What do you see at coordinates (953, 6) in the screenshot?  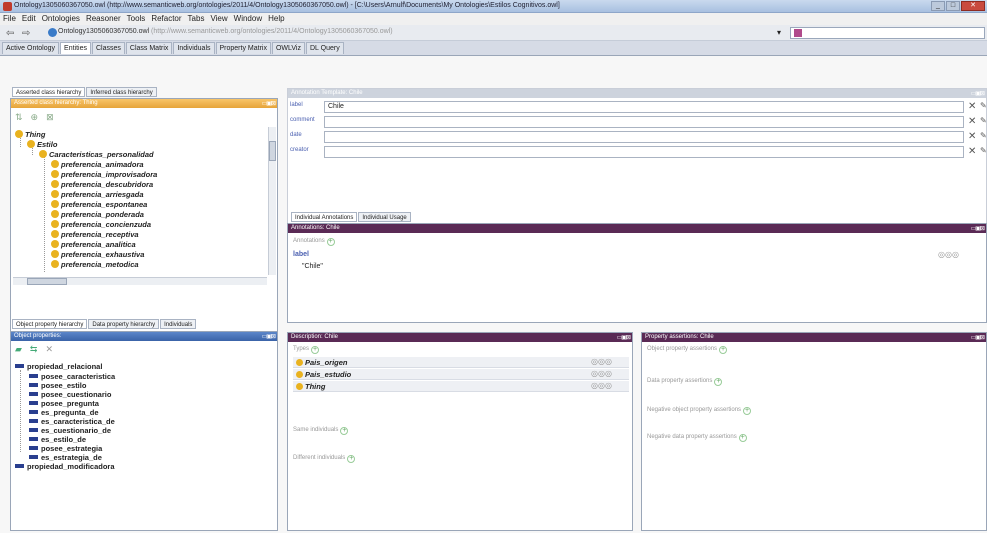 I see `maximize-button: □` at bounding box center [953, 6].